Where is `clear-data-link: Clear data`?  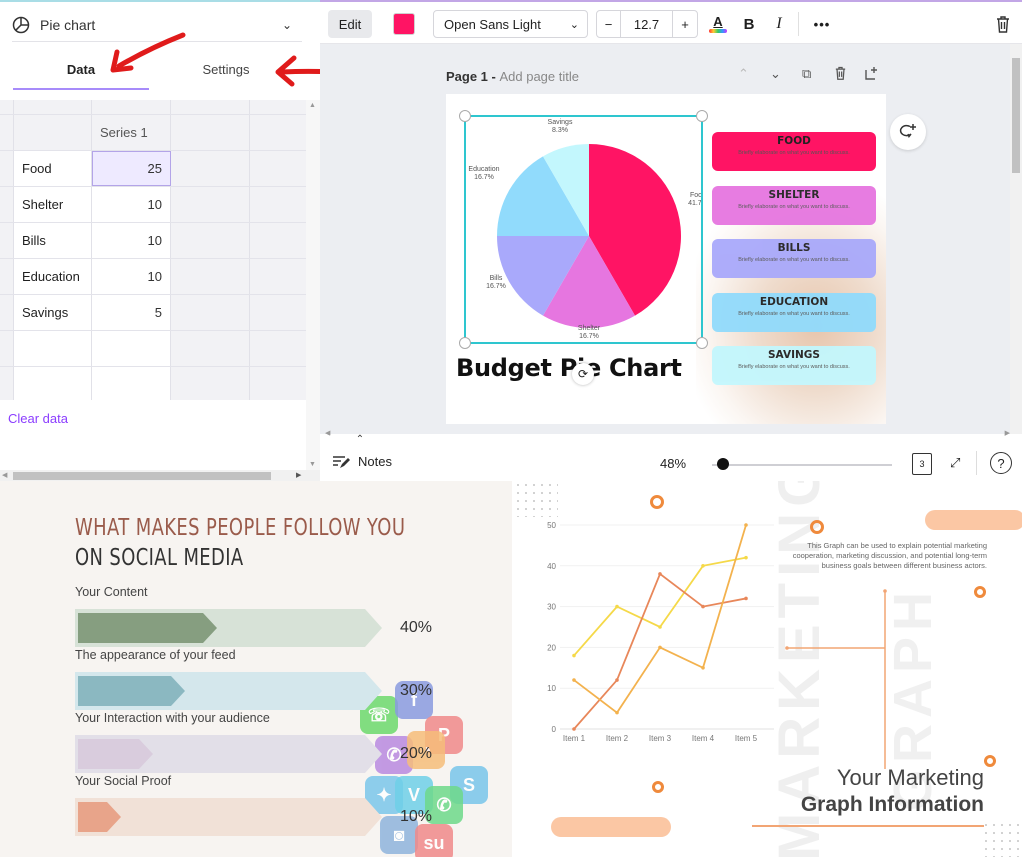 clear-data-link: Clear data is located at coordinates (38, 418).